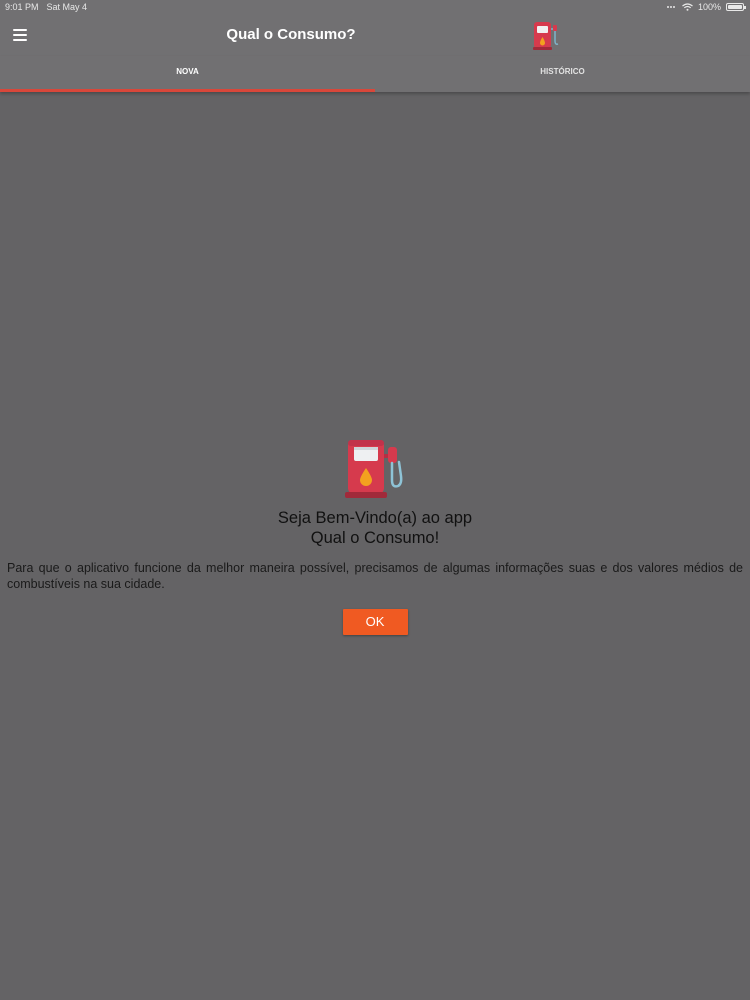 The height and width of the screenshot is (1000, 750). Describe the element at coordinates (375, 528) in the screenshot. I see `welcome-title: Seja Bem-Vindo(a) ao app Qual o Consumo!` at that location.